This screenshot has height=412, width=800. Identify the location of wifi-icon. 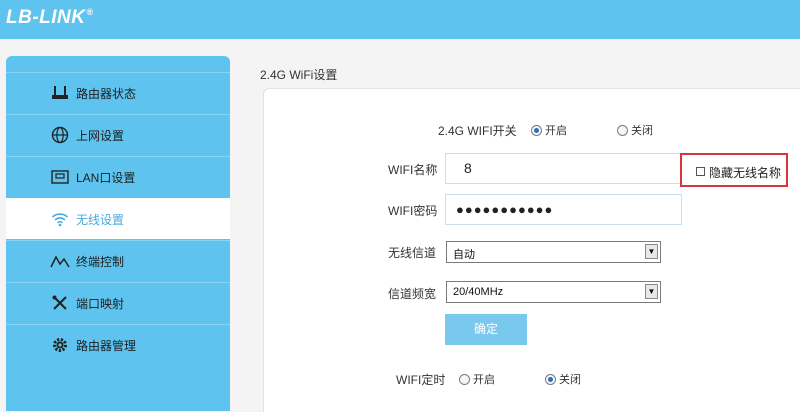
(60, 219).